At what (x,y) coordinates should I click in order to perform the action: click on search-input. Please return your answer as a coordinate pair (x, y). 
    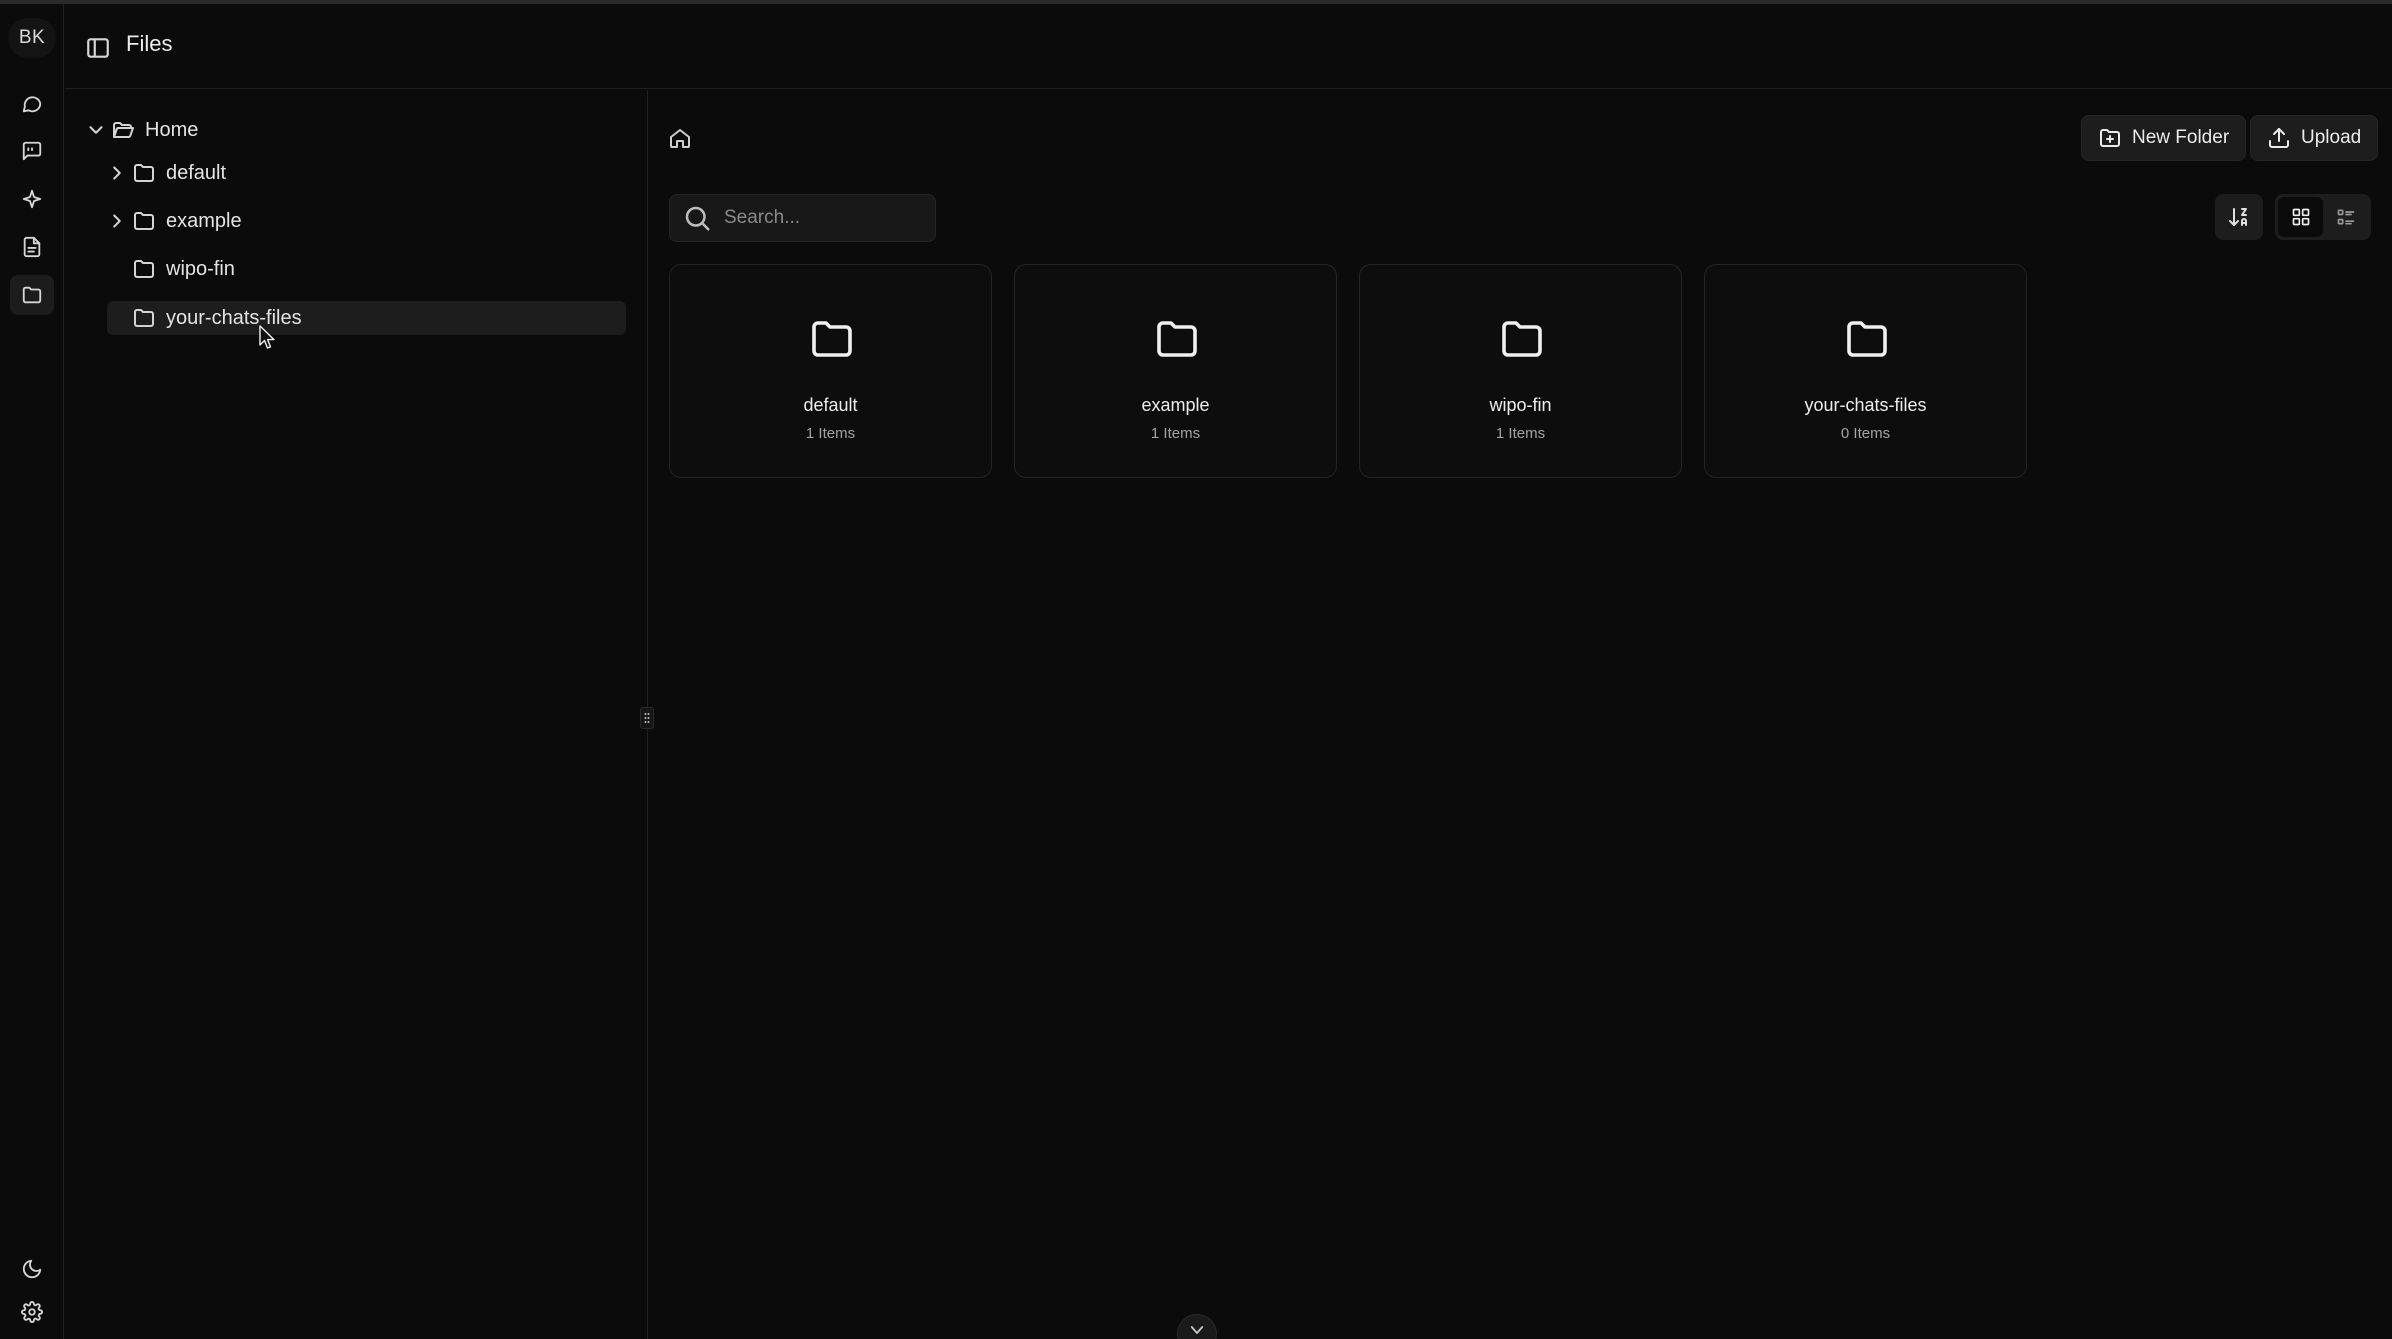
    Looking at the image, I should click on (824, 218).